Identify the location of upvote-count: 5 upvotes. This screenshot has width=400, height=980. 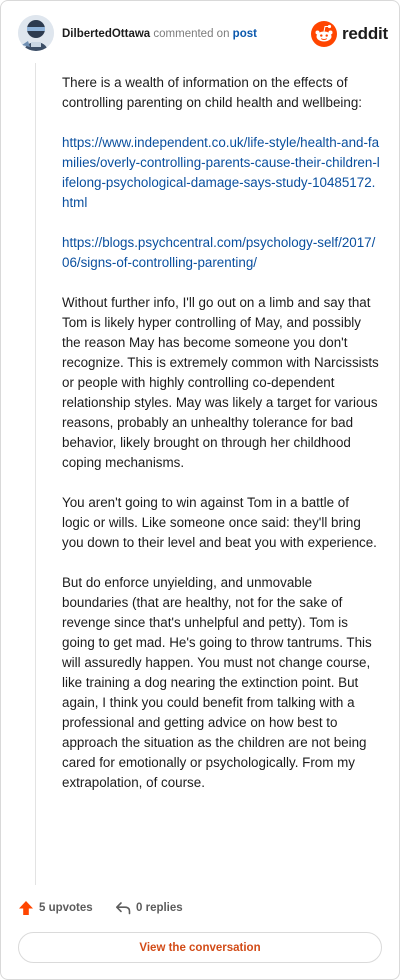
(66, 908).